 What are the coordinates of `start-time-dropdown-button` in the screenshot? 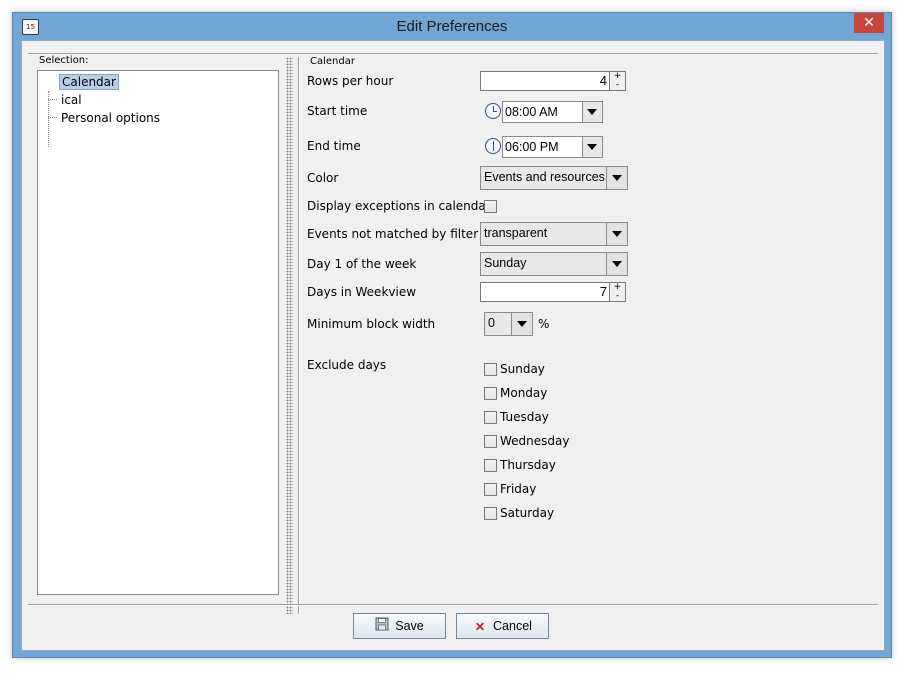 It's located at (592, 112).